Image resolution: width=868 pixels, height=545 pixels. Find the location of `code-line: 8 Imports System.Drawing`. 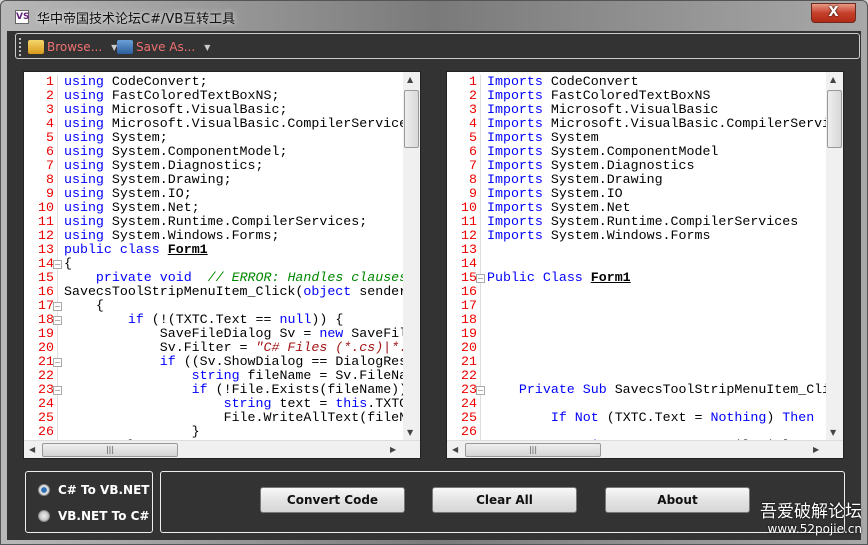

code-line: 8 Imports System.Drawing is located at coordinates (637, 180).